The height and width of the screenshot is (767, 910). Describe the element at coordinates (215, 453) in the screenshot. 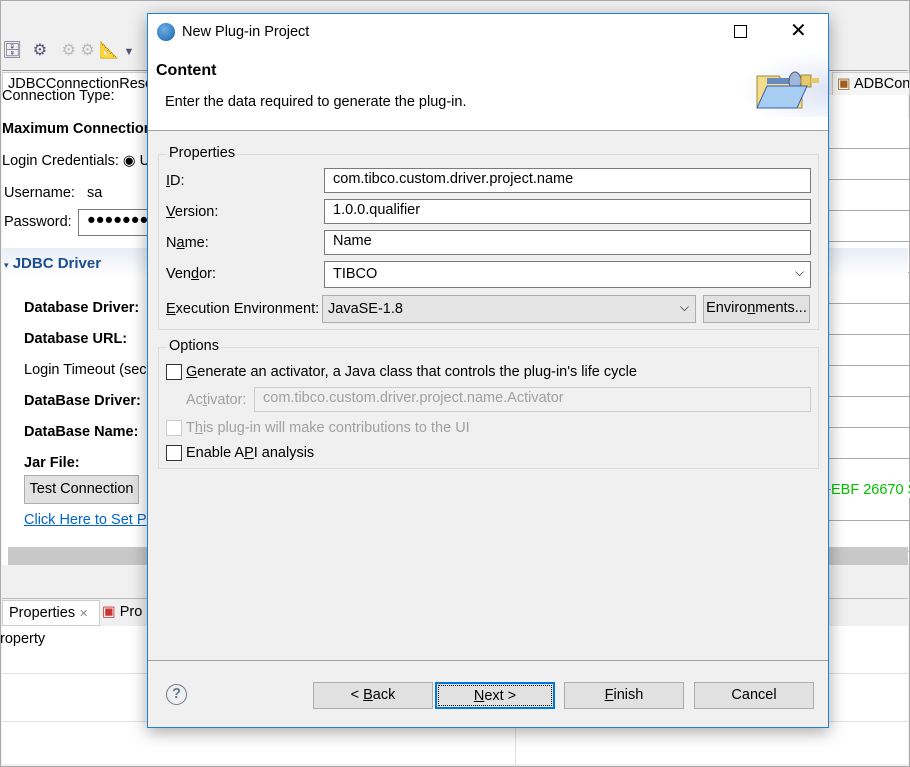

I see `label-part: Enable A` at that location.